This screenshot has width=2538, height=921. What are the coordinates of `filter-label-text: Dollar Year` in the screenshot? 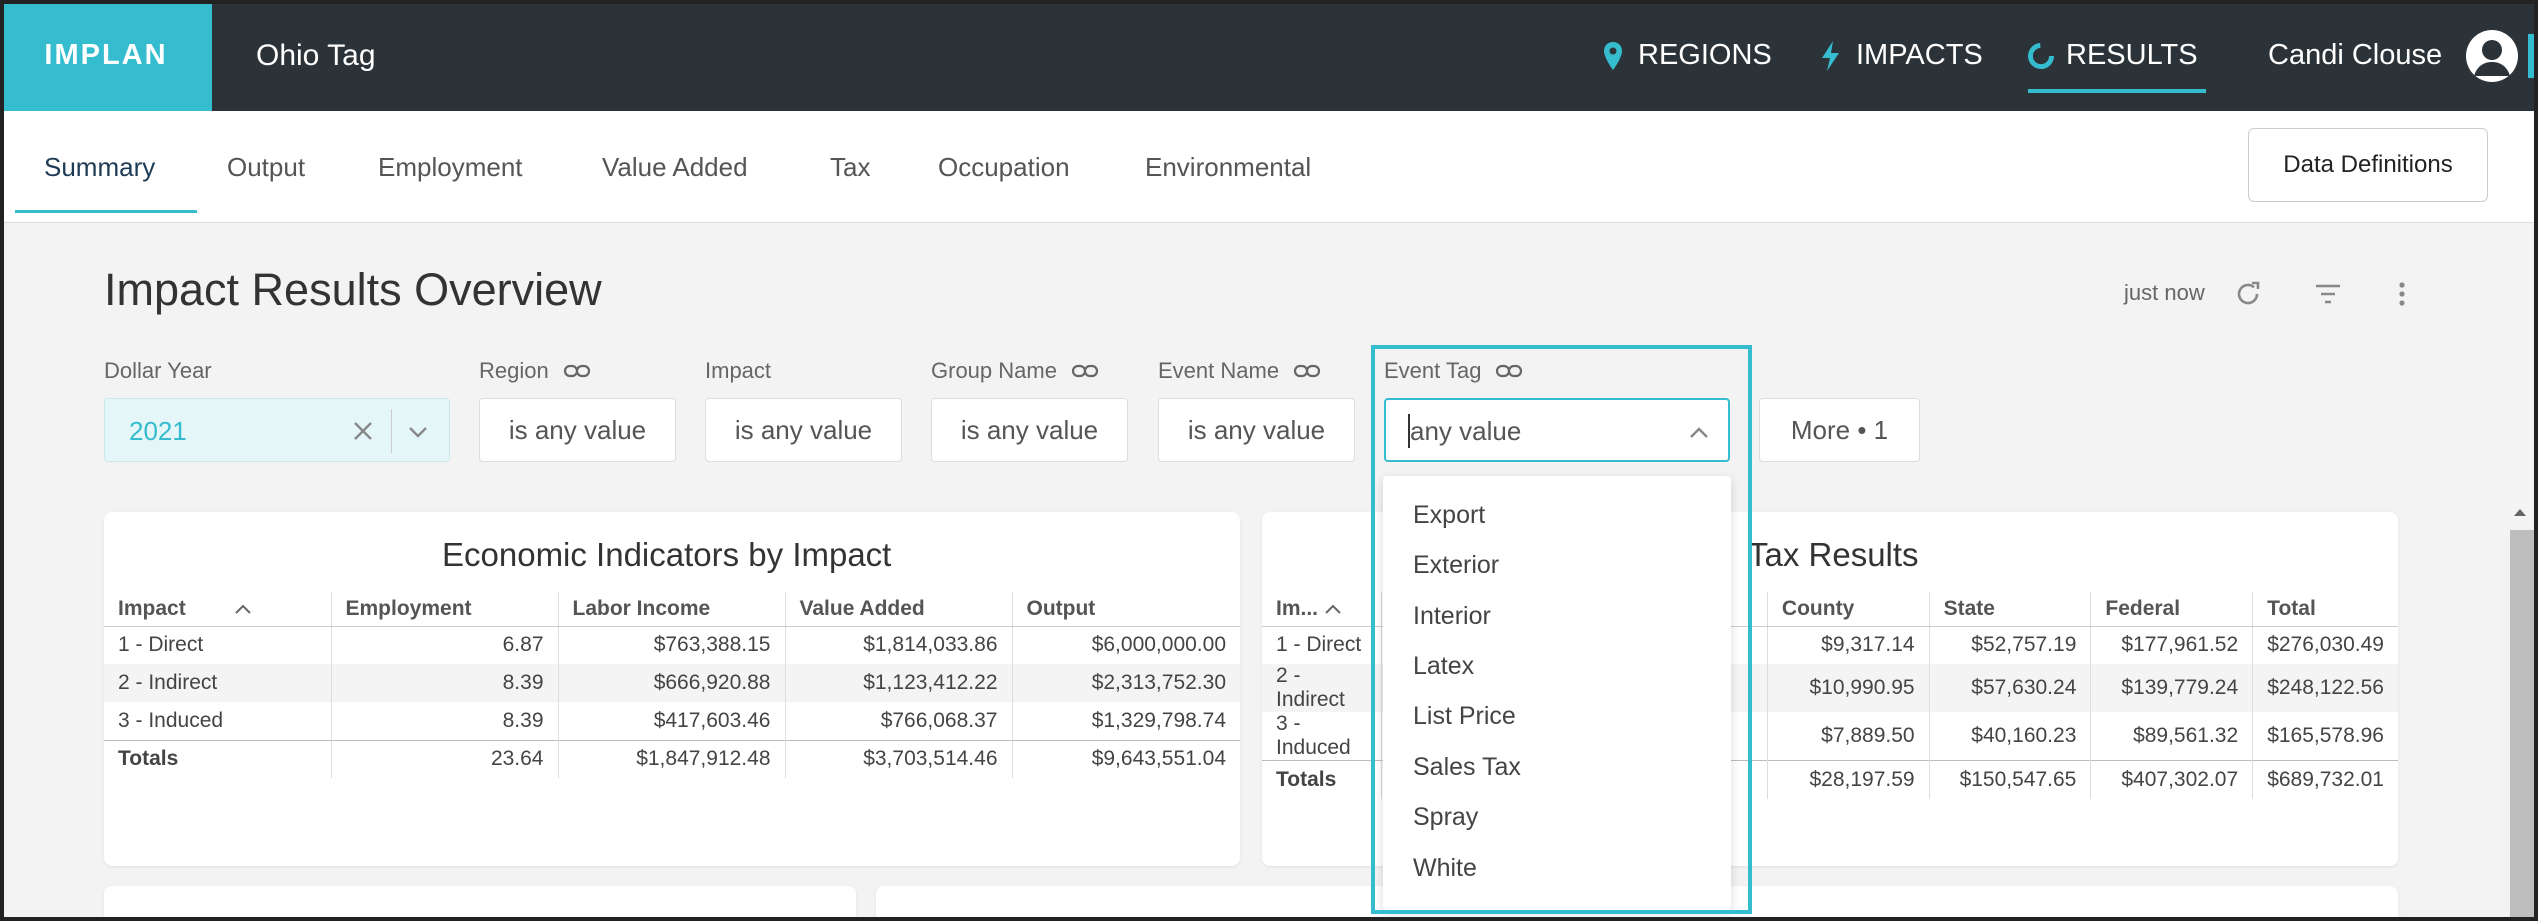 It's located at (158, 370).